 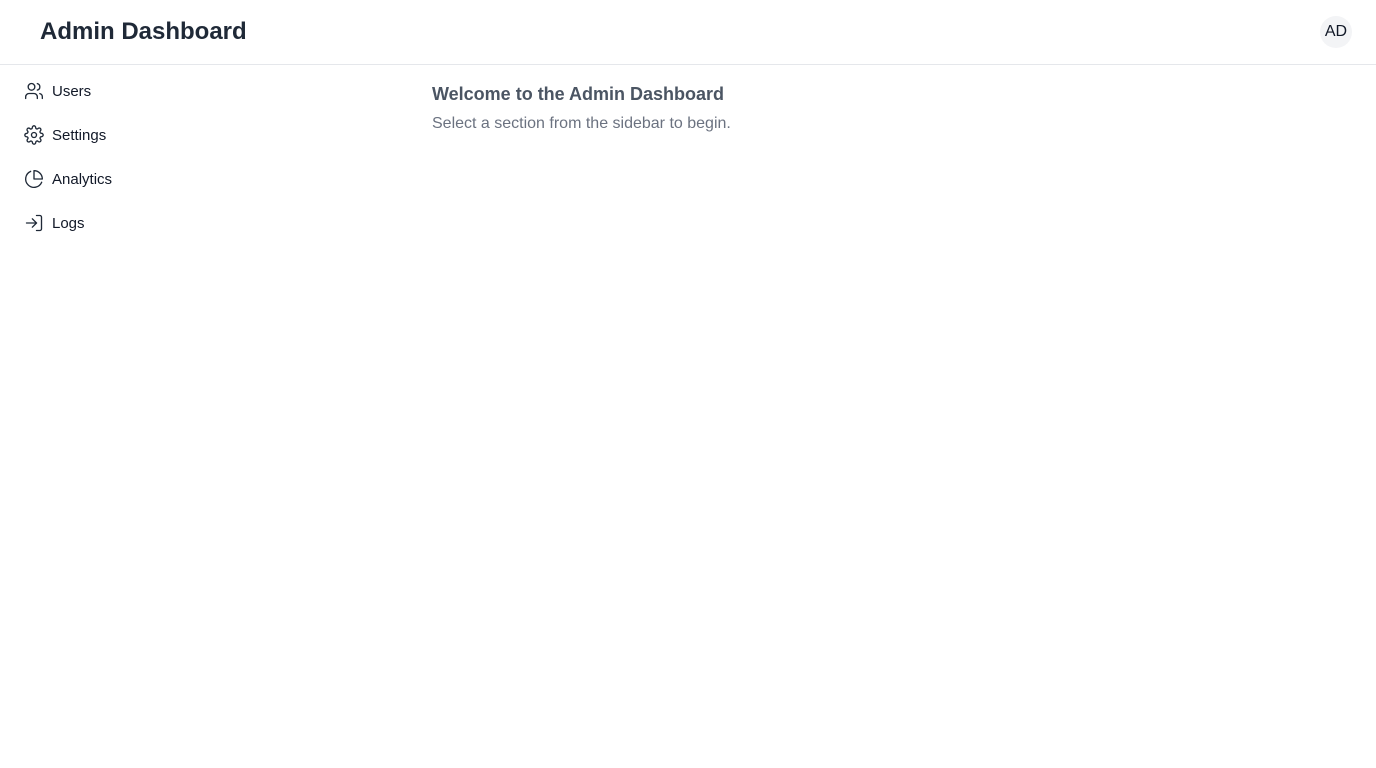 What do you see at coordinates (34, 135) in the screenshot?
I see `gear-icon` at bounding box center [34, 135].